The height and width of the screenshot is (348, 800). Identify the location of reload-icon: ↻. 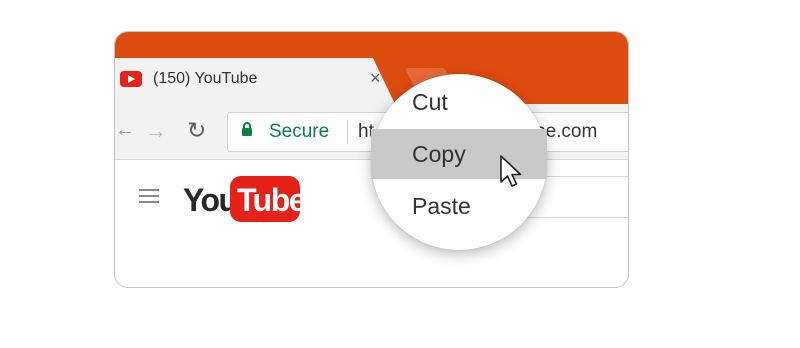
(196, 130).